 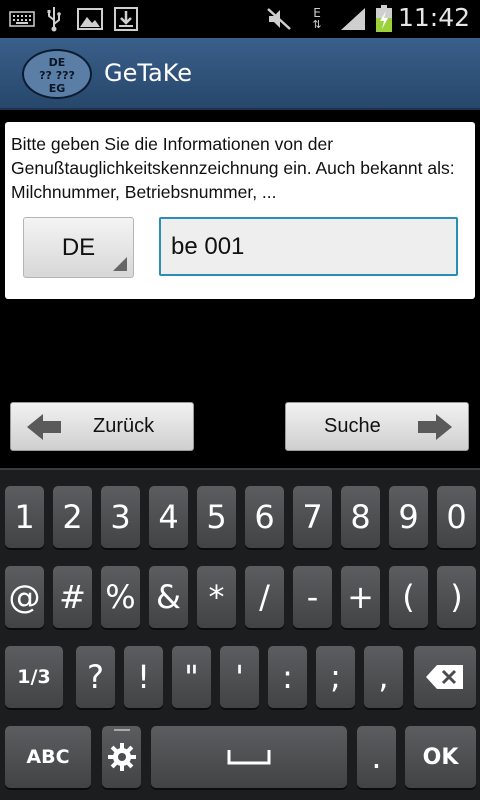 I want to click on key-1: 1, so click(x=24, y=517).